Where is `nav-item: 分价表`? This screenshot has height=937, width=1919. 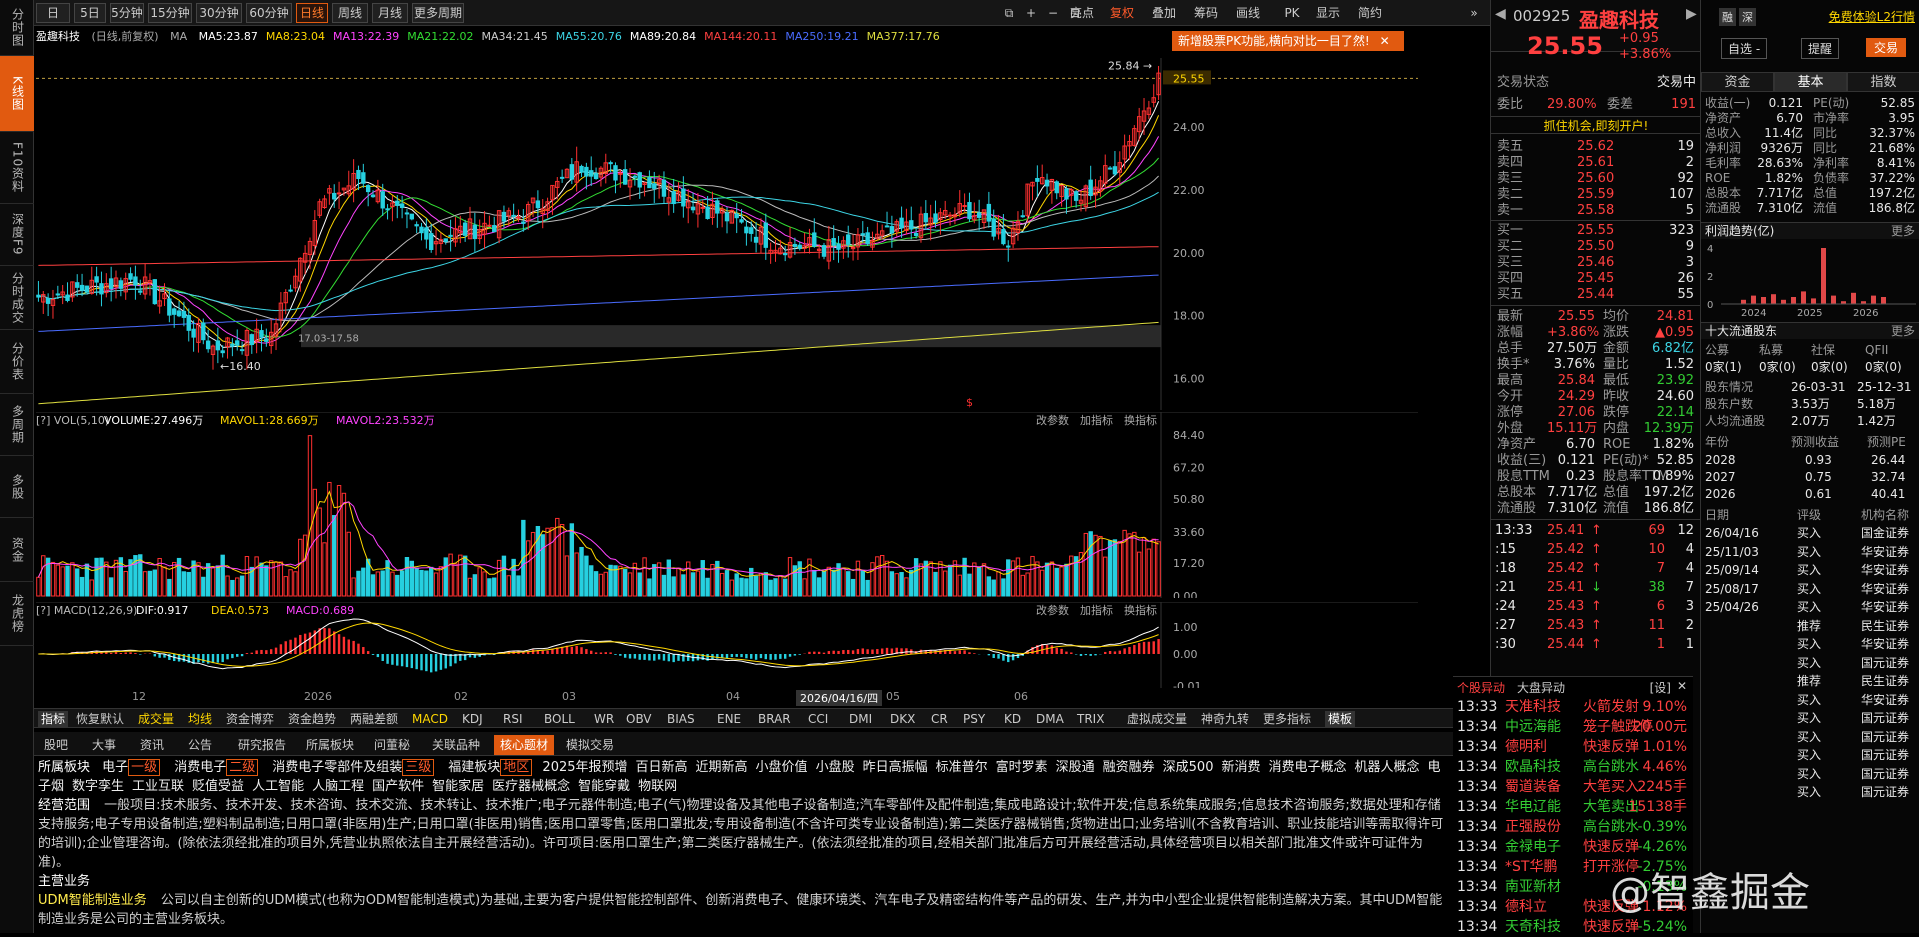 nav-item: 分价表 is located at coordinates (17, 362).